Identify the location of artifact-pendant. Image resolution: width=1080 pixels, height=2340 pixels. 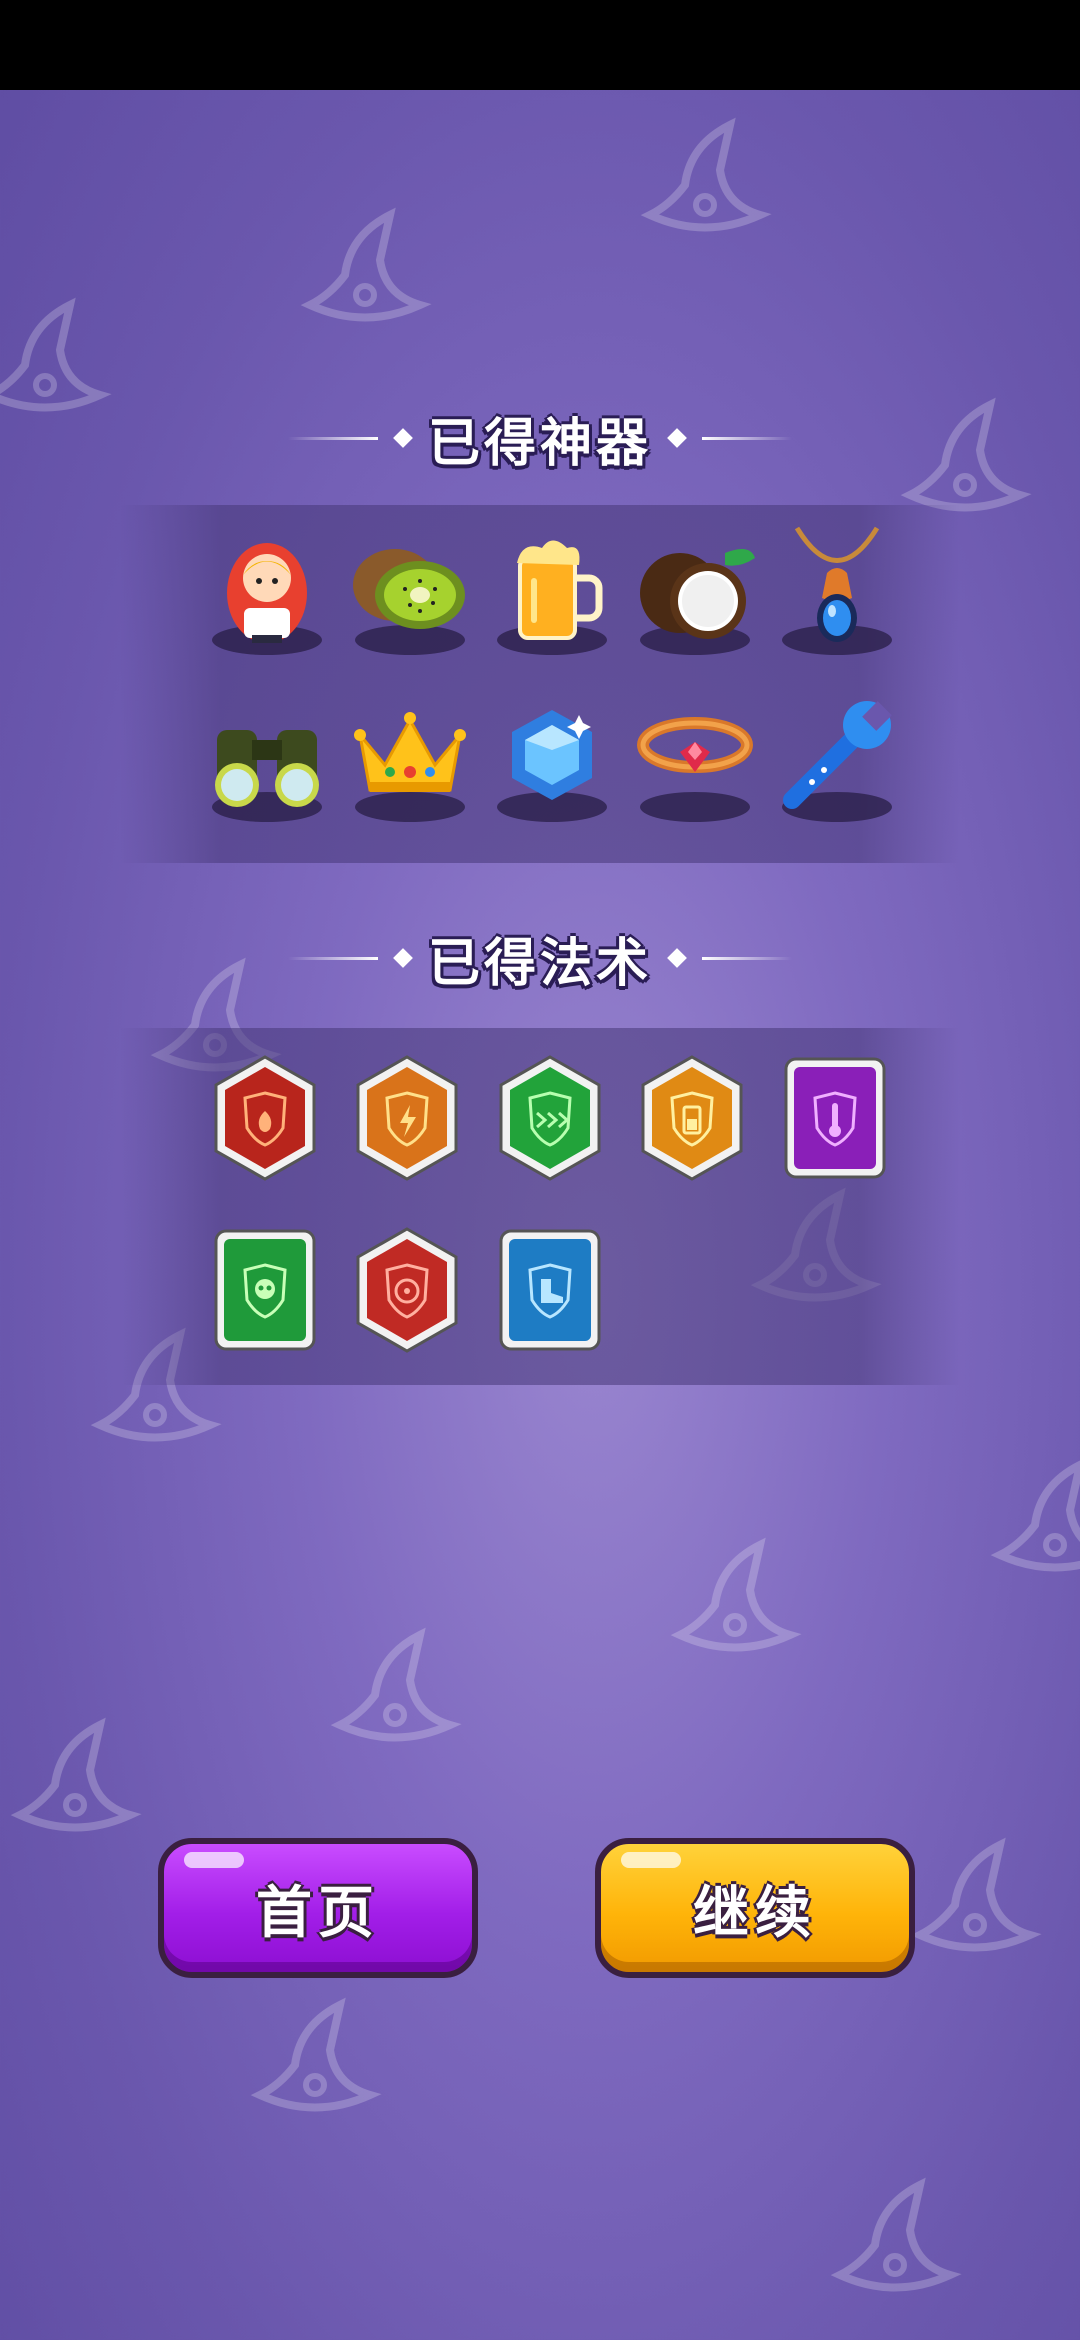
(837, 593).